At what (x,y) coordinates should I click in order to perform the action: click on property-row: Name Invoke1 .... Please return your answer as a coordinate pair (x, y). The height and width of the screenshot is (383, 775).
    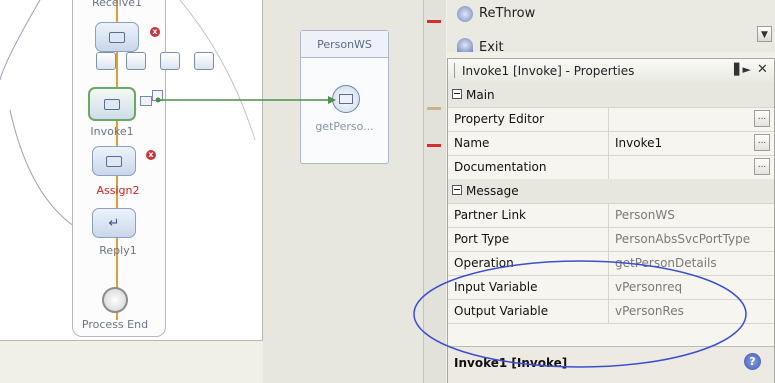
    Looking at the image, I should click on (611, 143).